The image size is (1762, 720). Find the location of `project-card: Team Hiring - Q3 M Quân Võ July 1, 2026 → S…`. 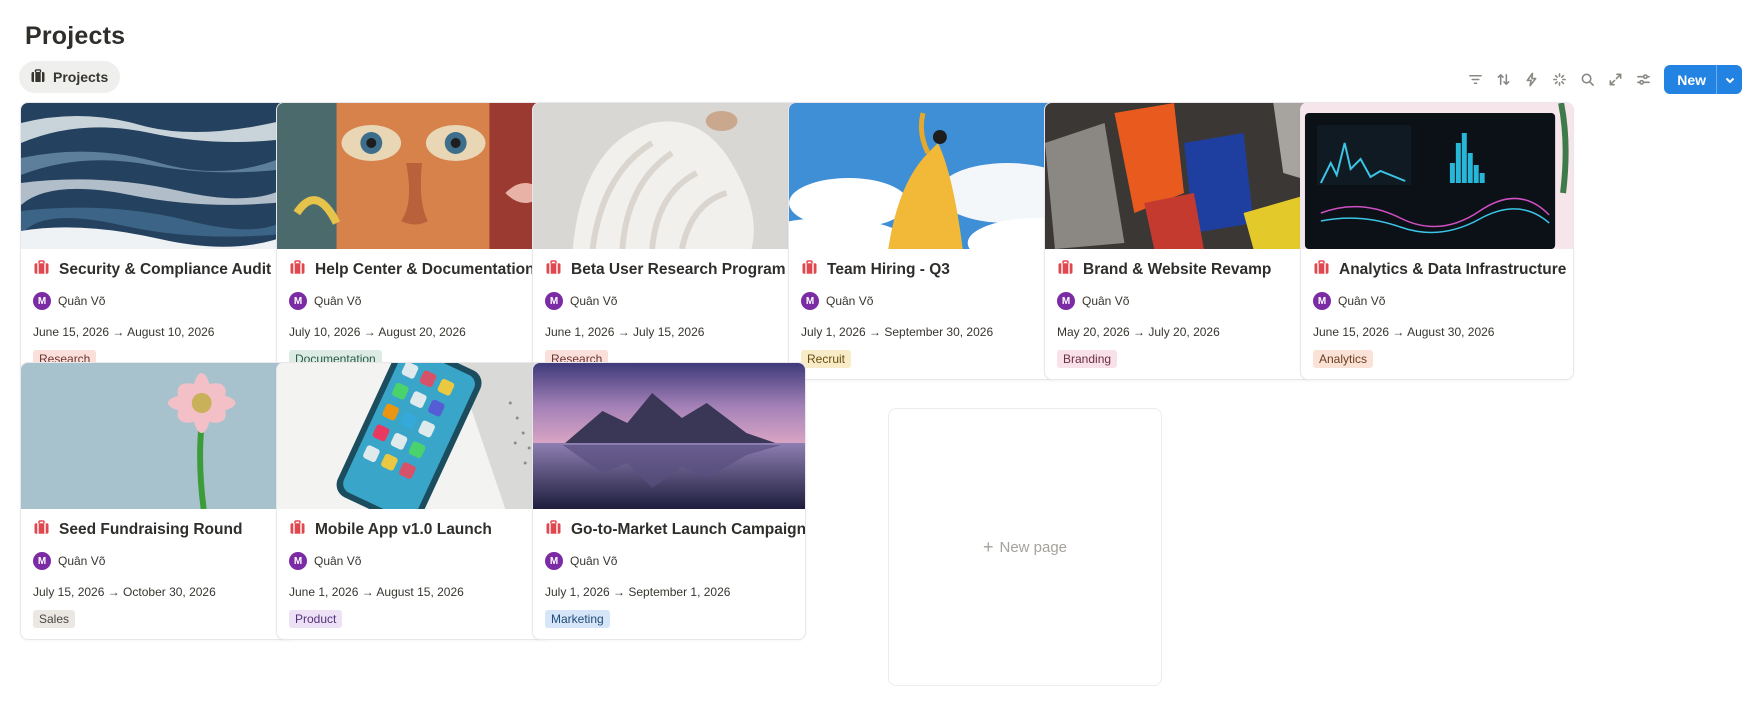

project-card: Team Hiring - Q3 M Quân Võ July 1, 2026 → S… is located at coordinates (925, 241).